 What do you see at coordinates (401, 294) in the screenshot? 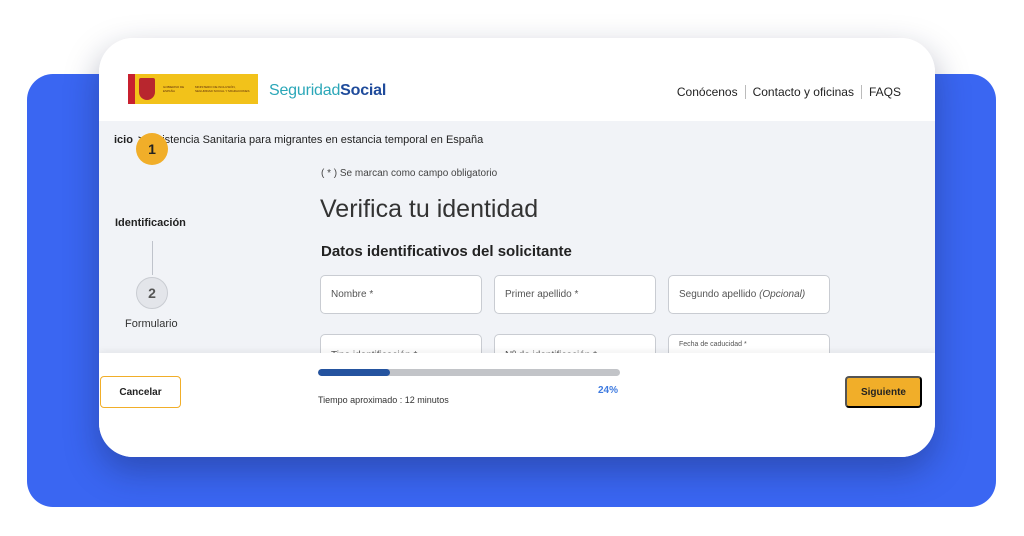
I see `nombre-field: Nombre *` at bounding box center [401, 294].